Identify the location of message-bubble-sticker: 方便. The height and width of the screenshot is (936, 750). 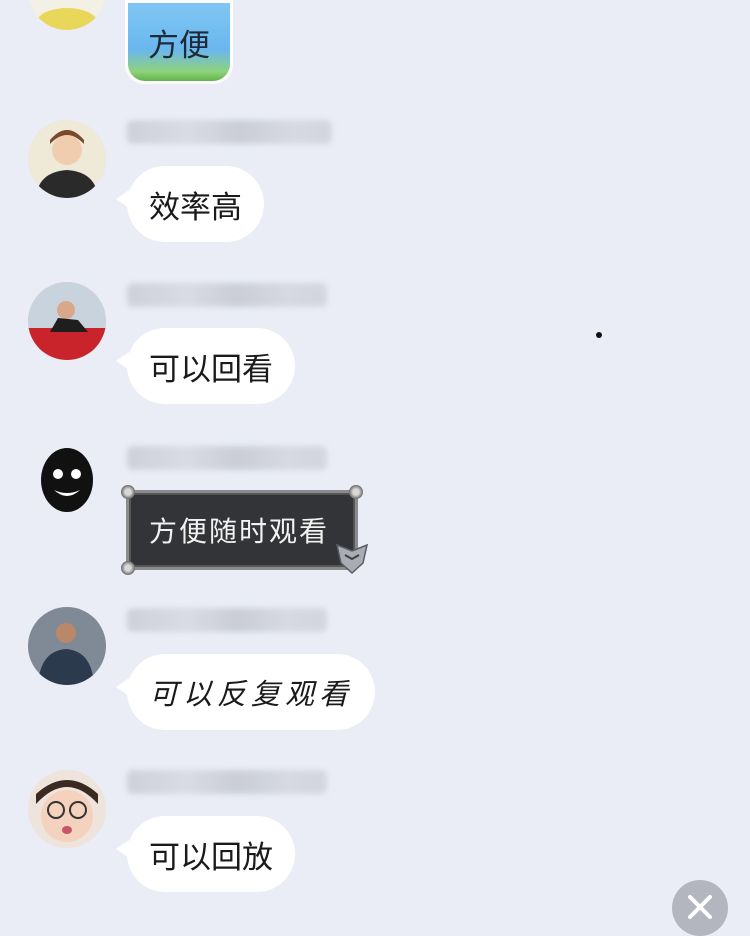
(179, 42).